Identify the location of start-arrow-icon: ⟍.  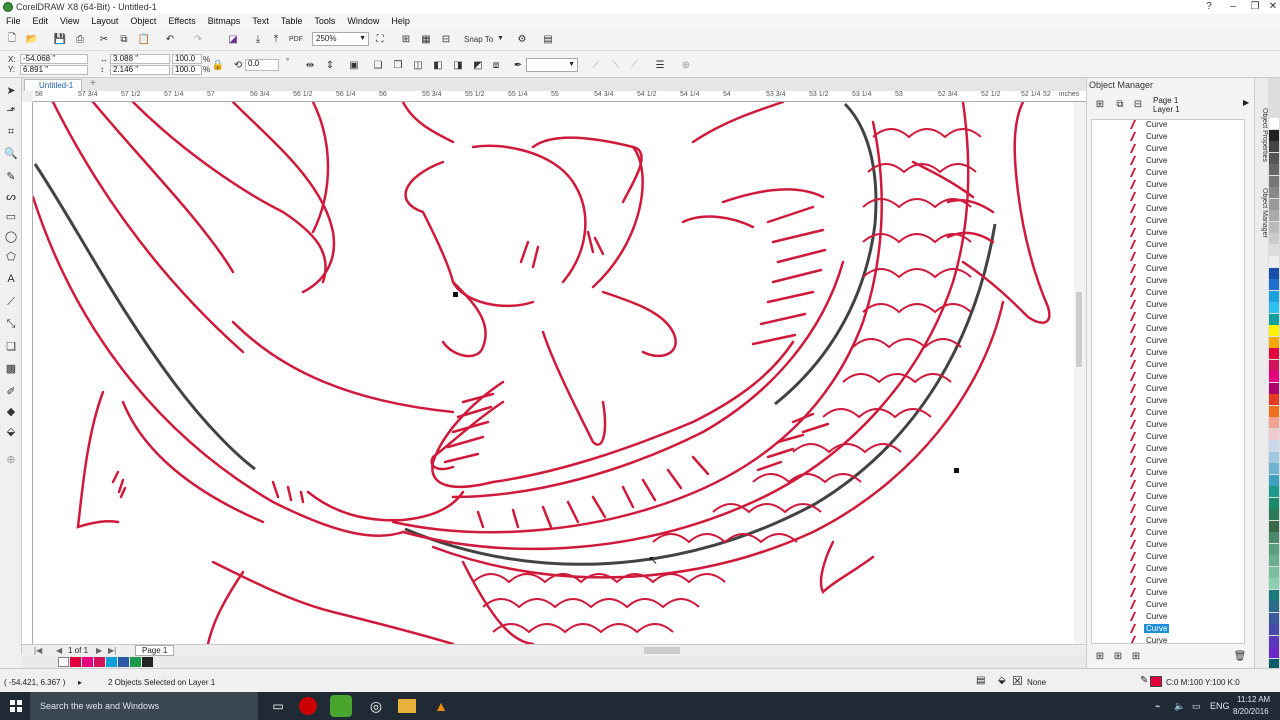
(616, 65).